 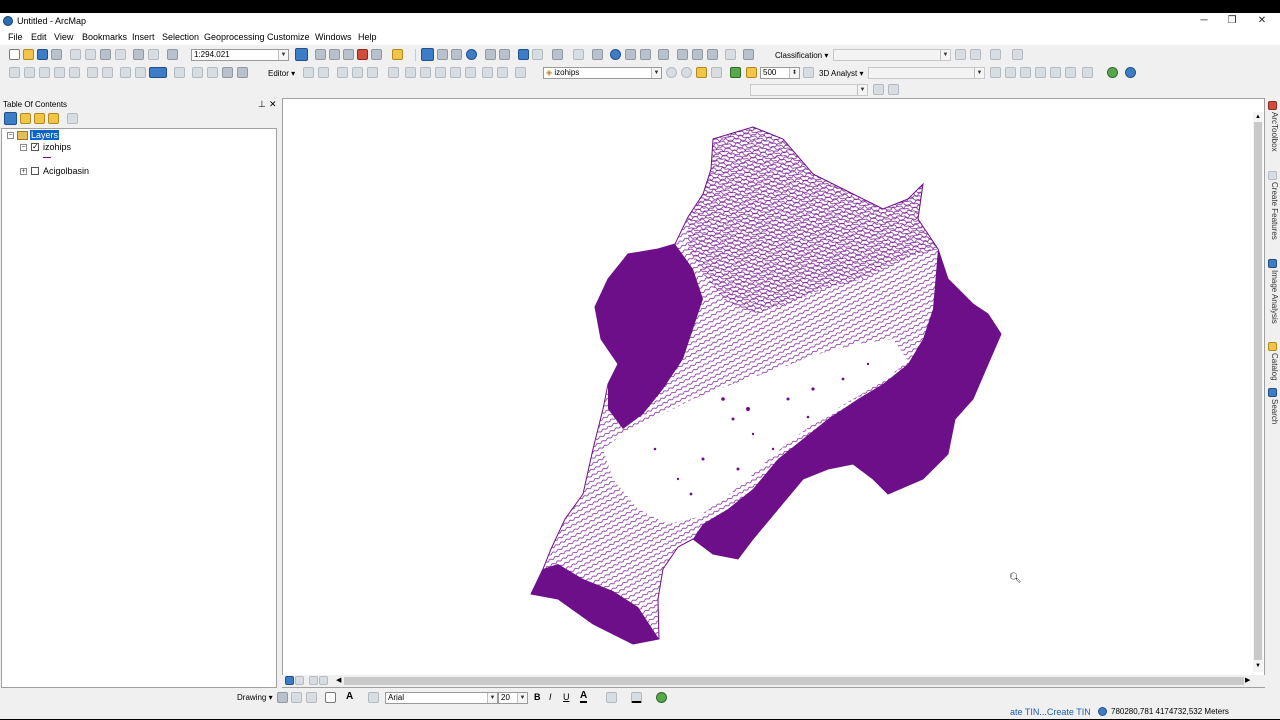 What do you see at coordinates (410, 72) in the screenshot?
I see `edit-vertices-icon` at bounding box center [410, 72].